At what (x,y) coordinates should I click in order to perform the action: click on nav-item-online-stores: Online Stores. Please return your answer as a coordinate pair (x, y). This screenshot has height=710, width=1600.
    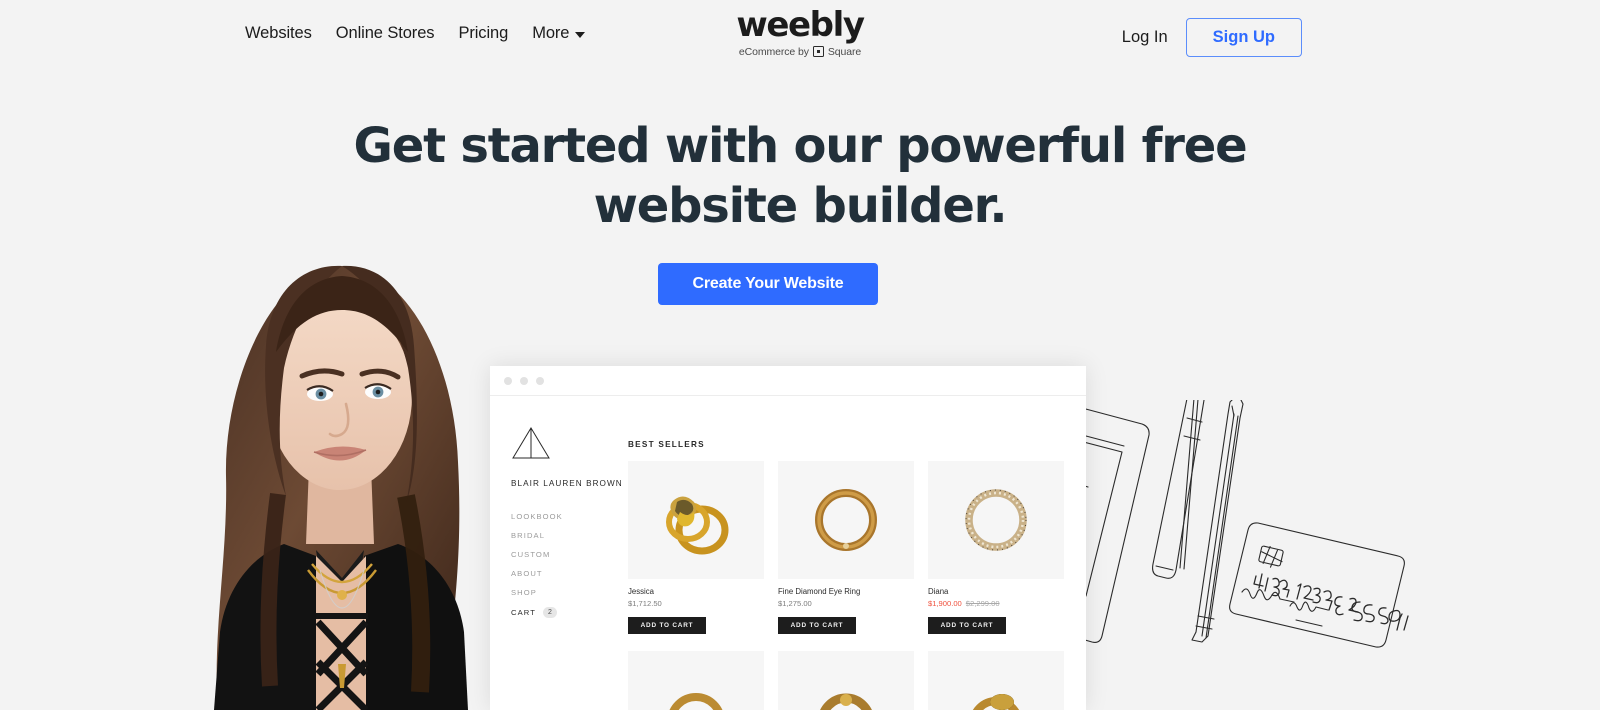
    Looking at the image, I should click on (385, 33).